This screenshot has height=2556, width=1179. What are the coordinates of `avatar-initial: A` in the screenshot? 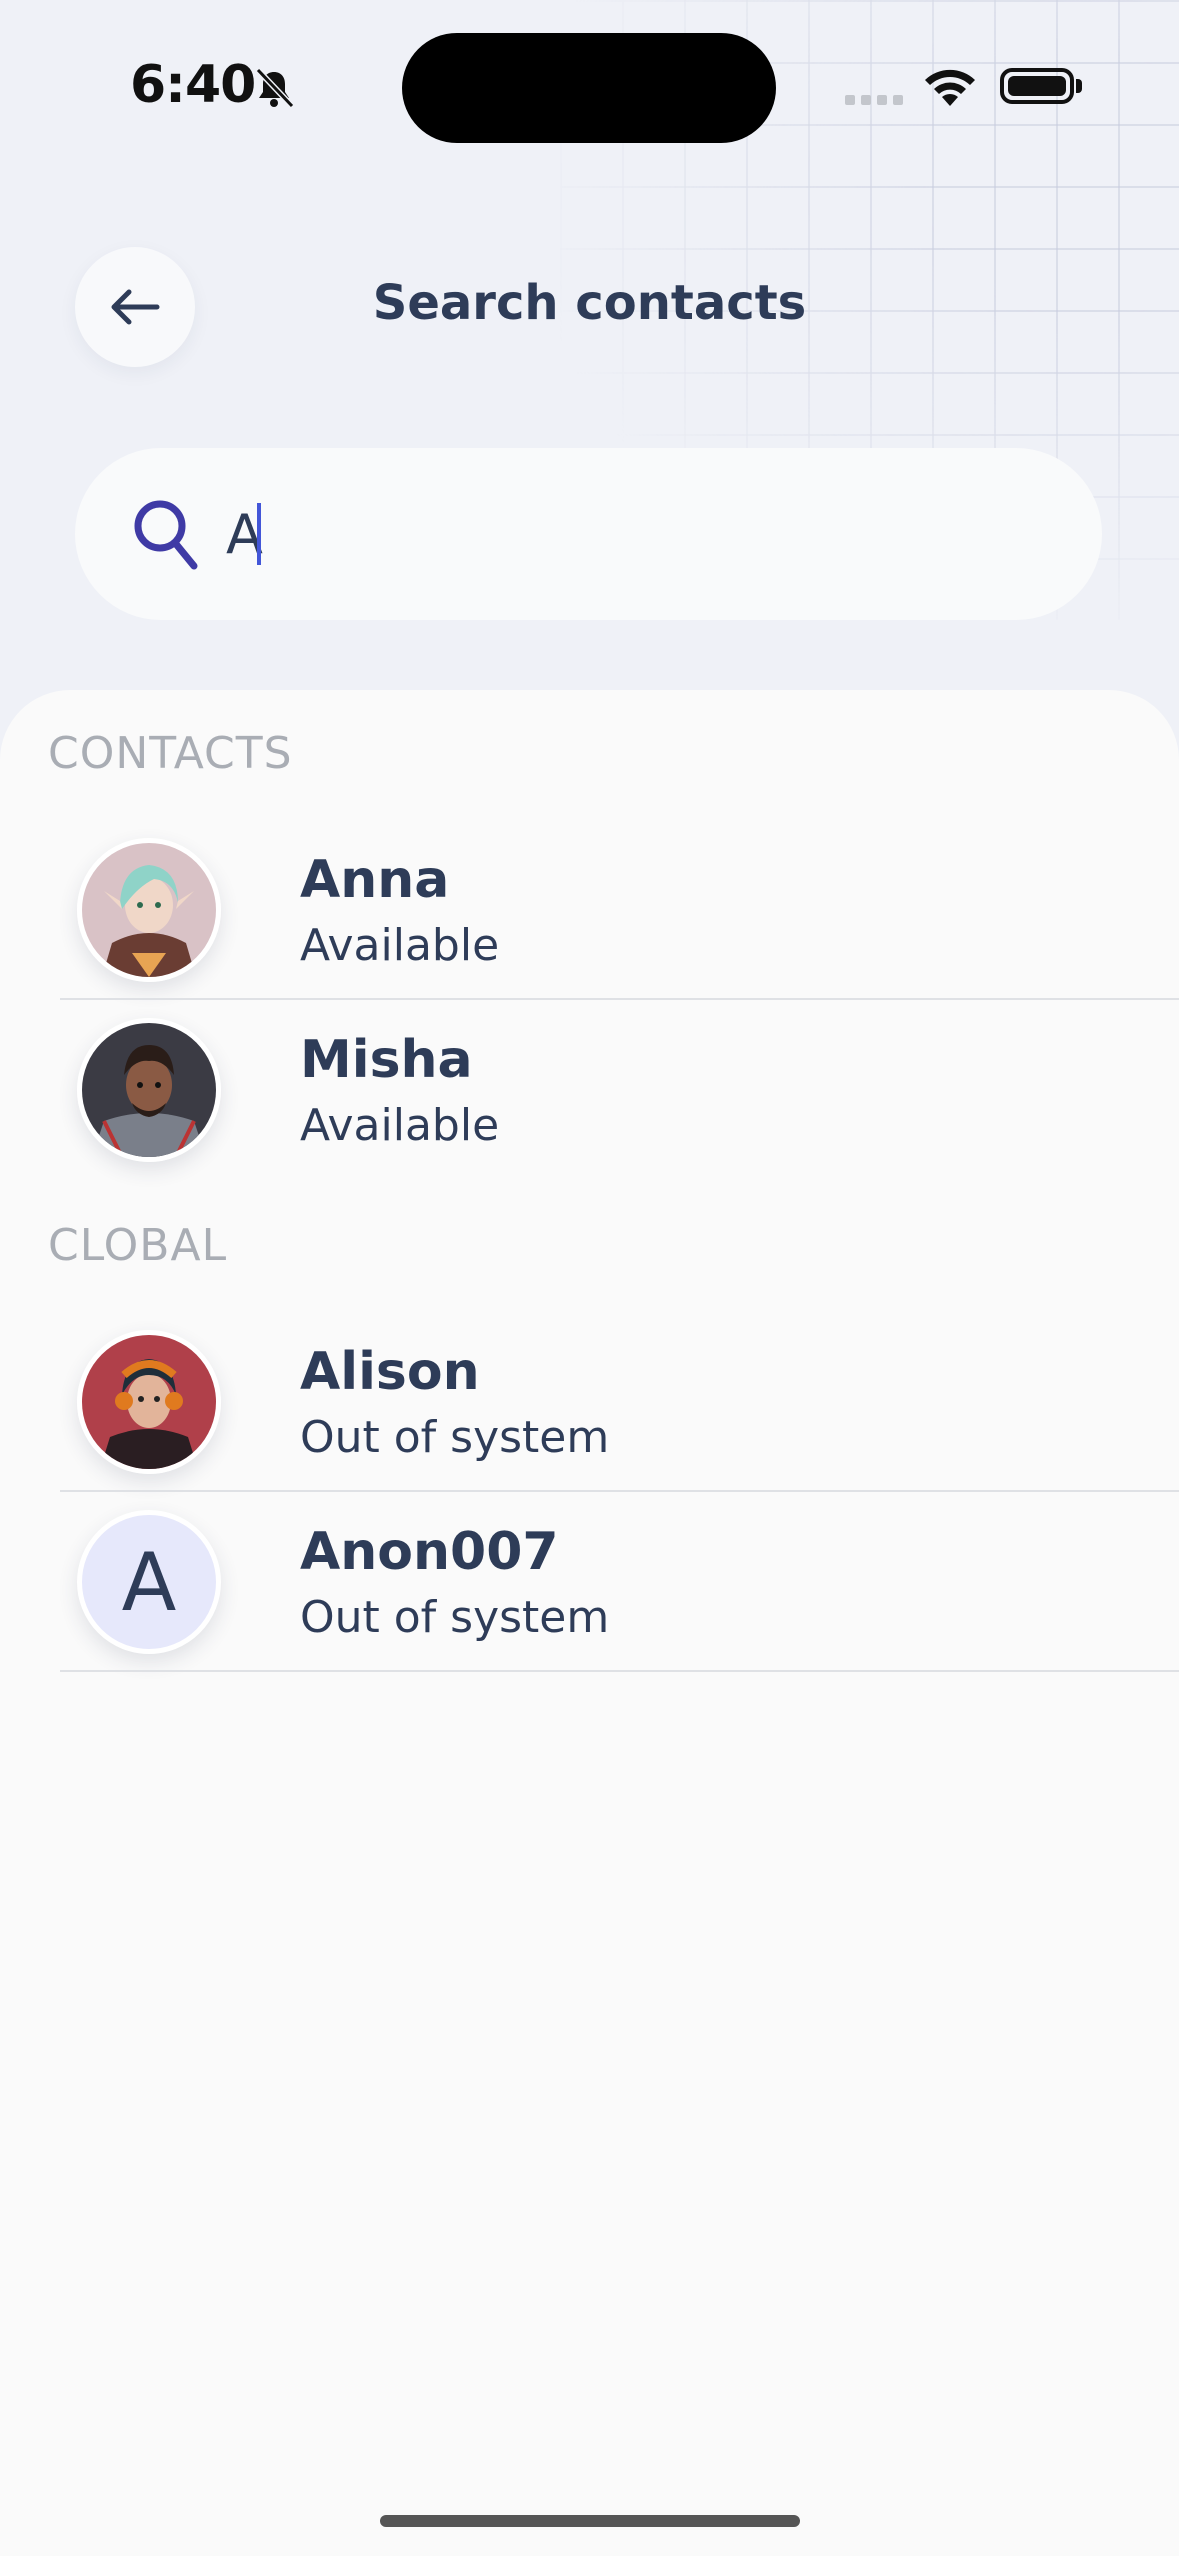 It's located at (149, 1582).